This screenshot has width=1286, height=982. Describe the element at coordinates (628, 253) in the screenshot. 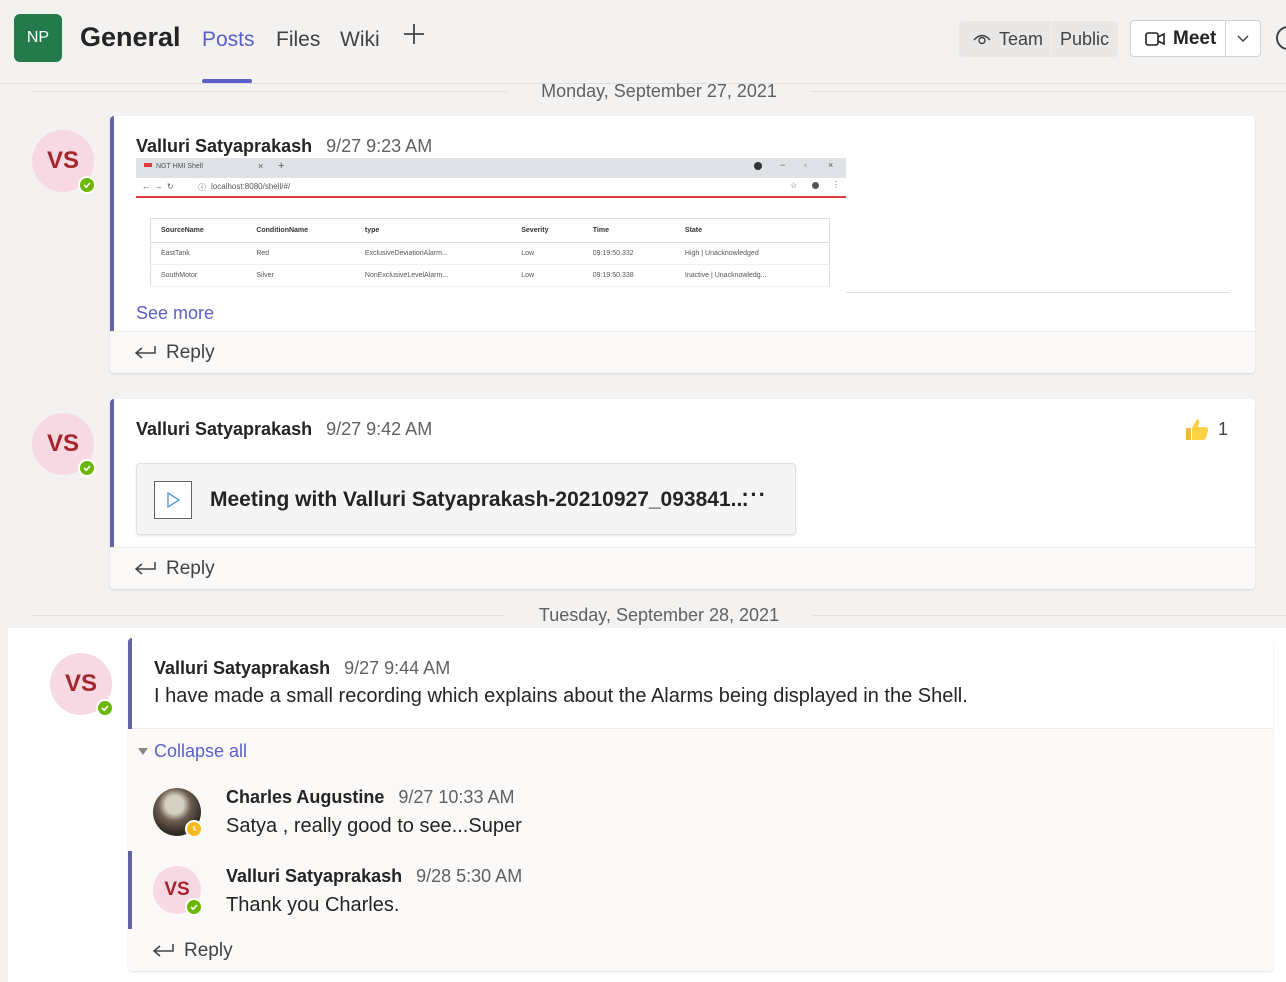

I see `table-cell: 09:19:50.332` at that location.